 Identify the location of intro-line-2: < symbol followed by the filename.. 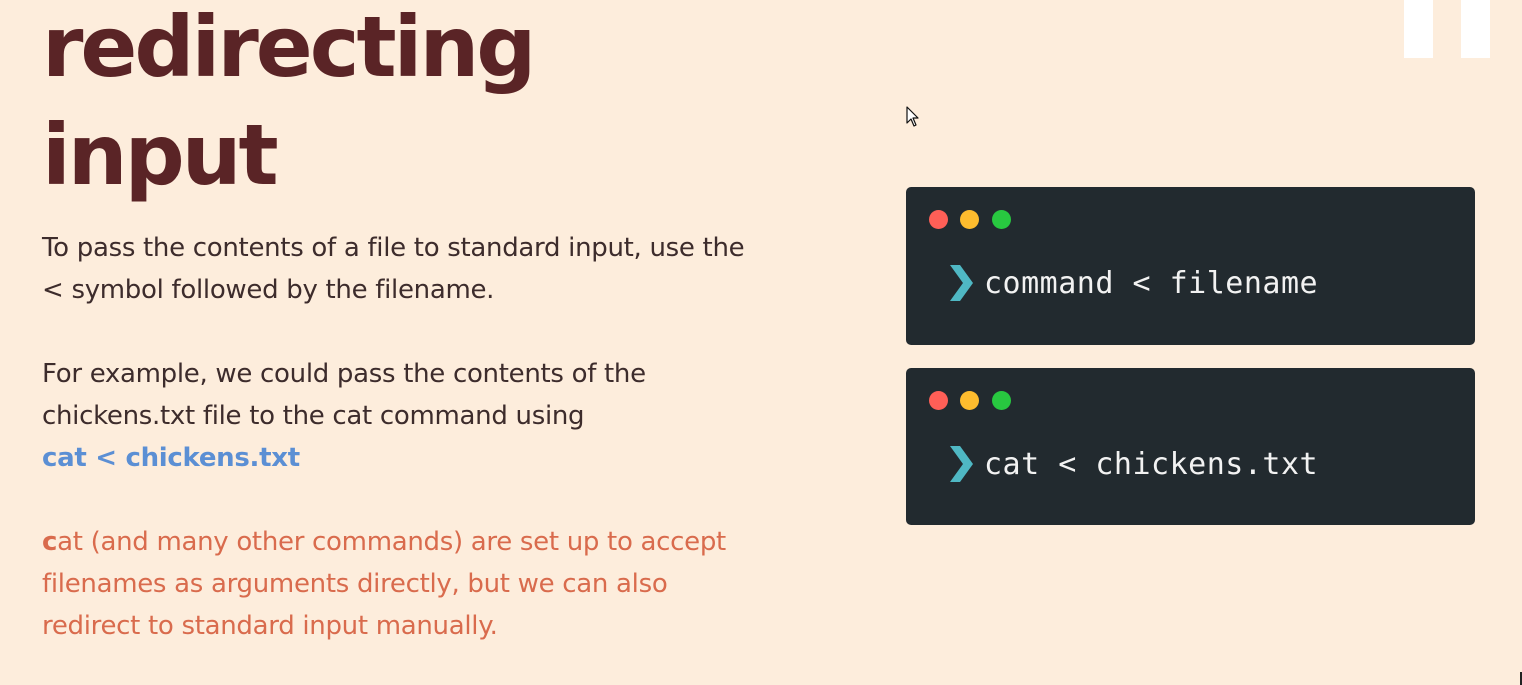
(268, 290).